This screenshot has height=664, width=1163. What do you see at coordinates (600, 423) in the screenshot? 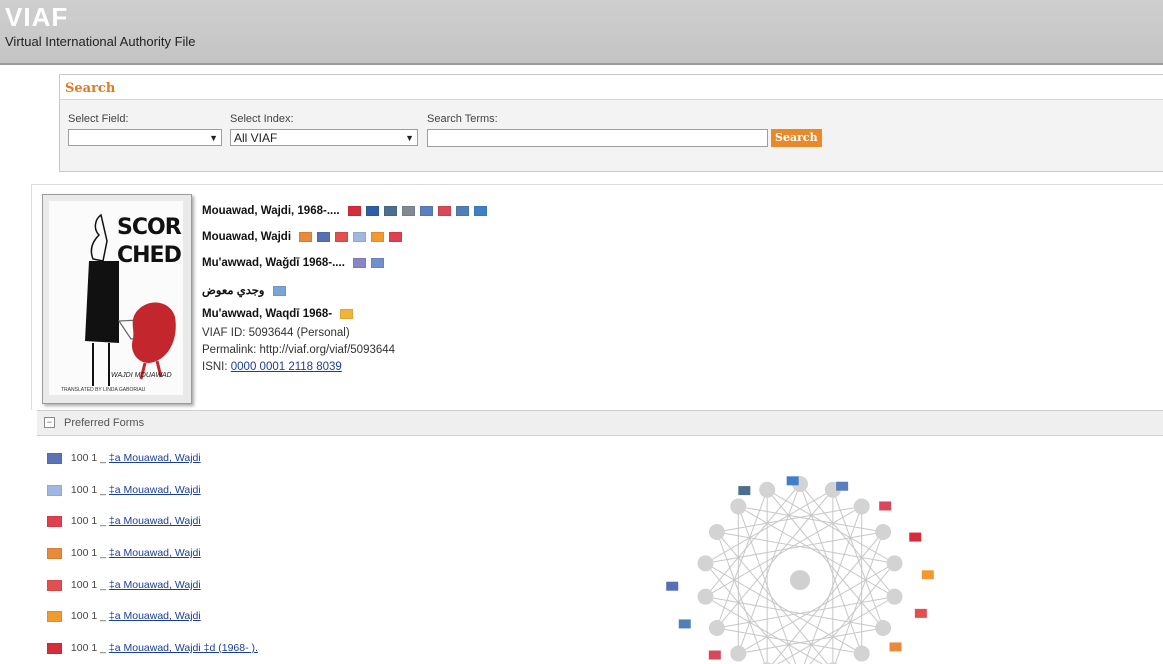
I see `preferred-forms-header: − Preferred Forms` at bounding box center [600, 423].